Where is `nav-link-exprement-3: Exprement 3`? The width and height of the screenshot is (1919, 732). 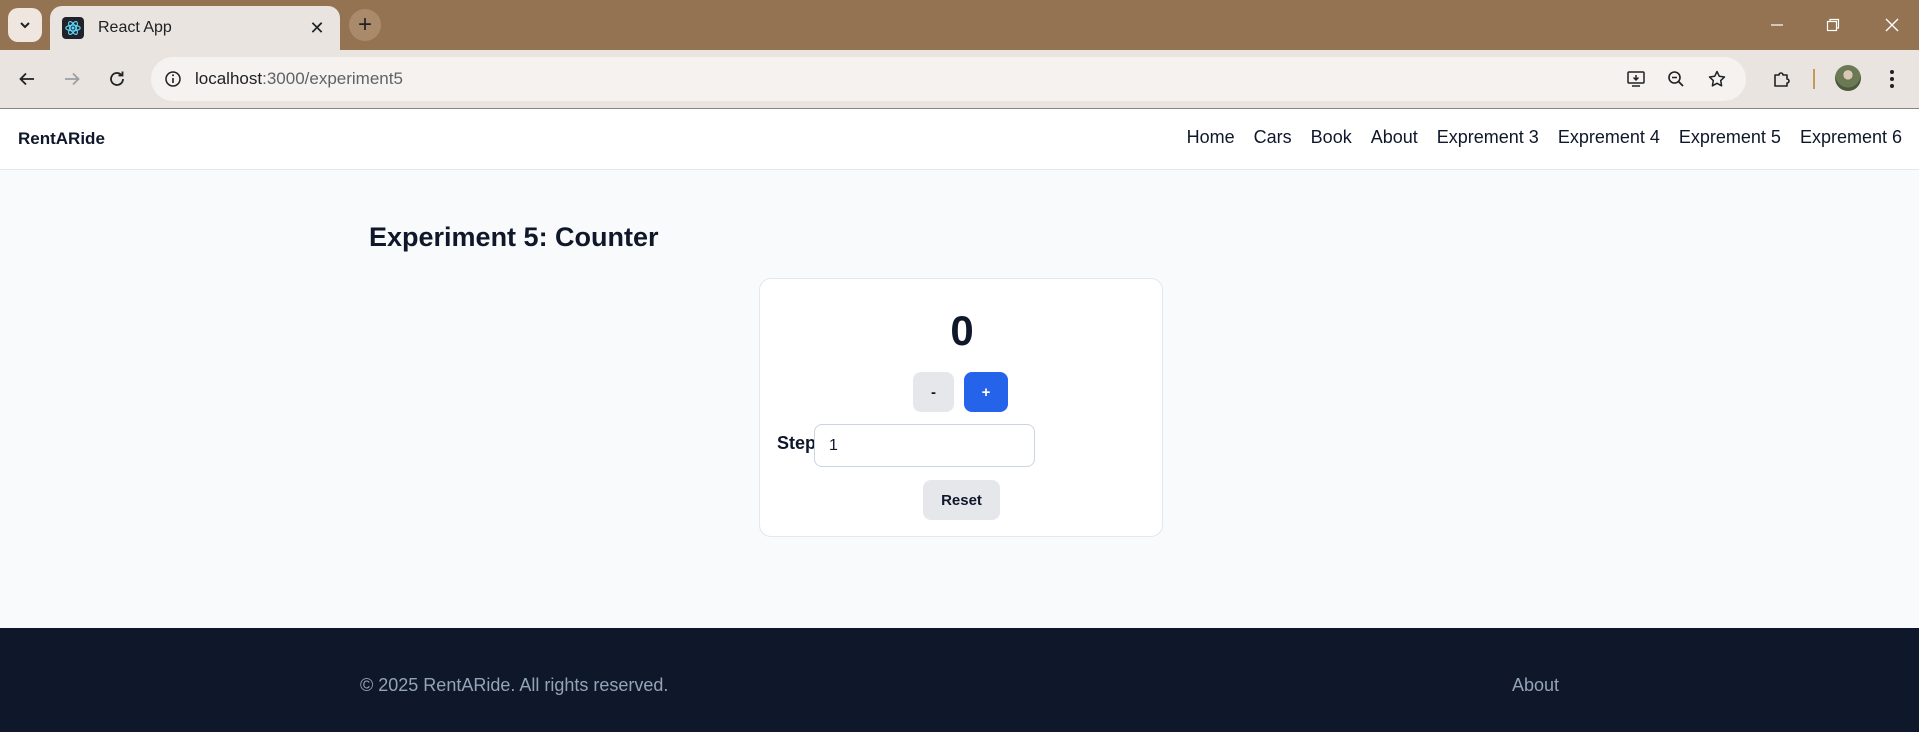
nav-link-exprement-3: Exprement 3 is located at coordinates (1488, 137).